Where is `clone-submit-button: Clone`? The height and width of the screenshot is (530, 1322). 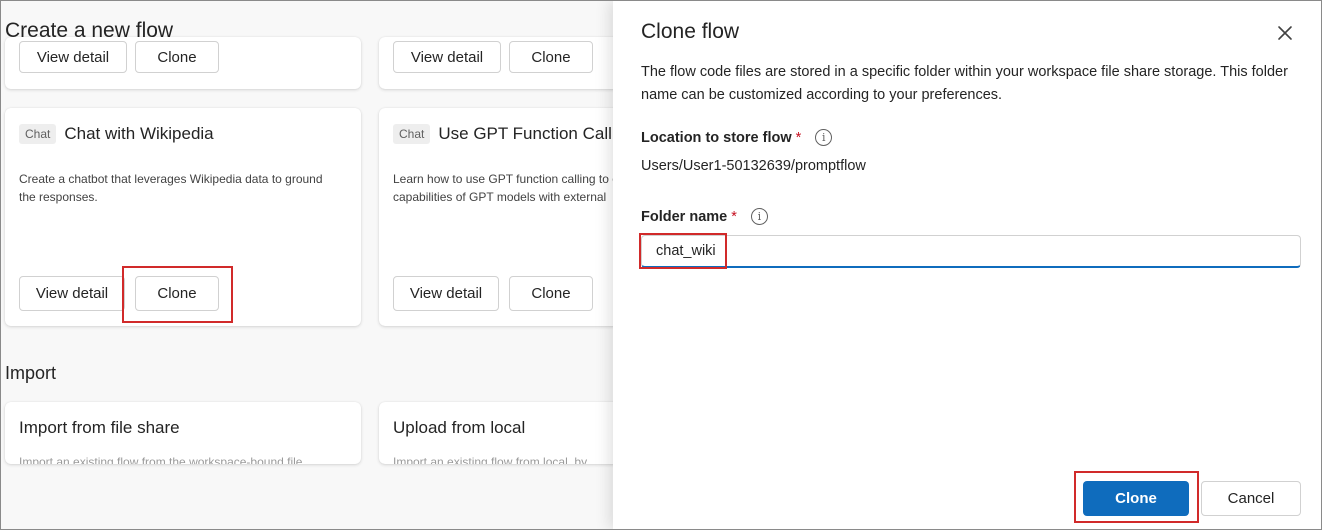
clone-submit-button: Clone is located at coordinates (1136, 498).